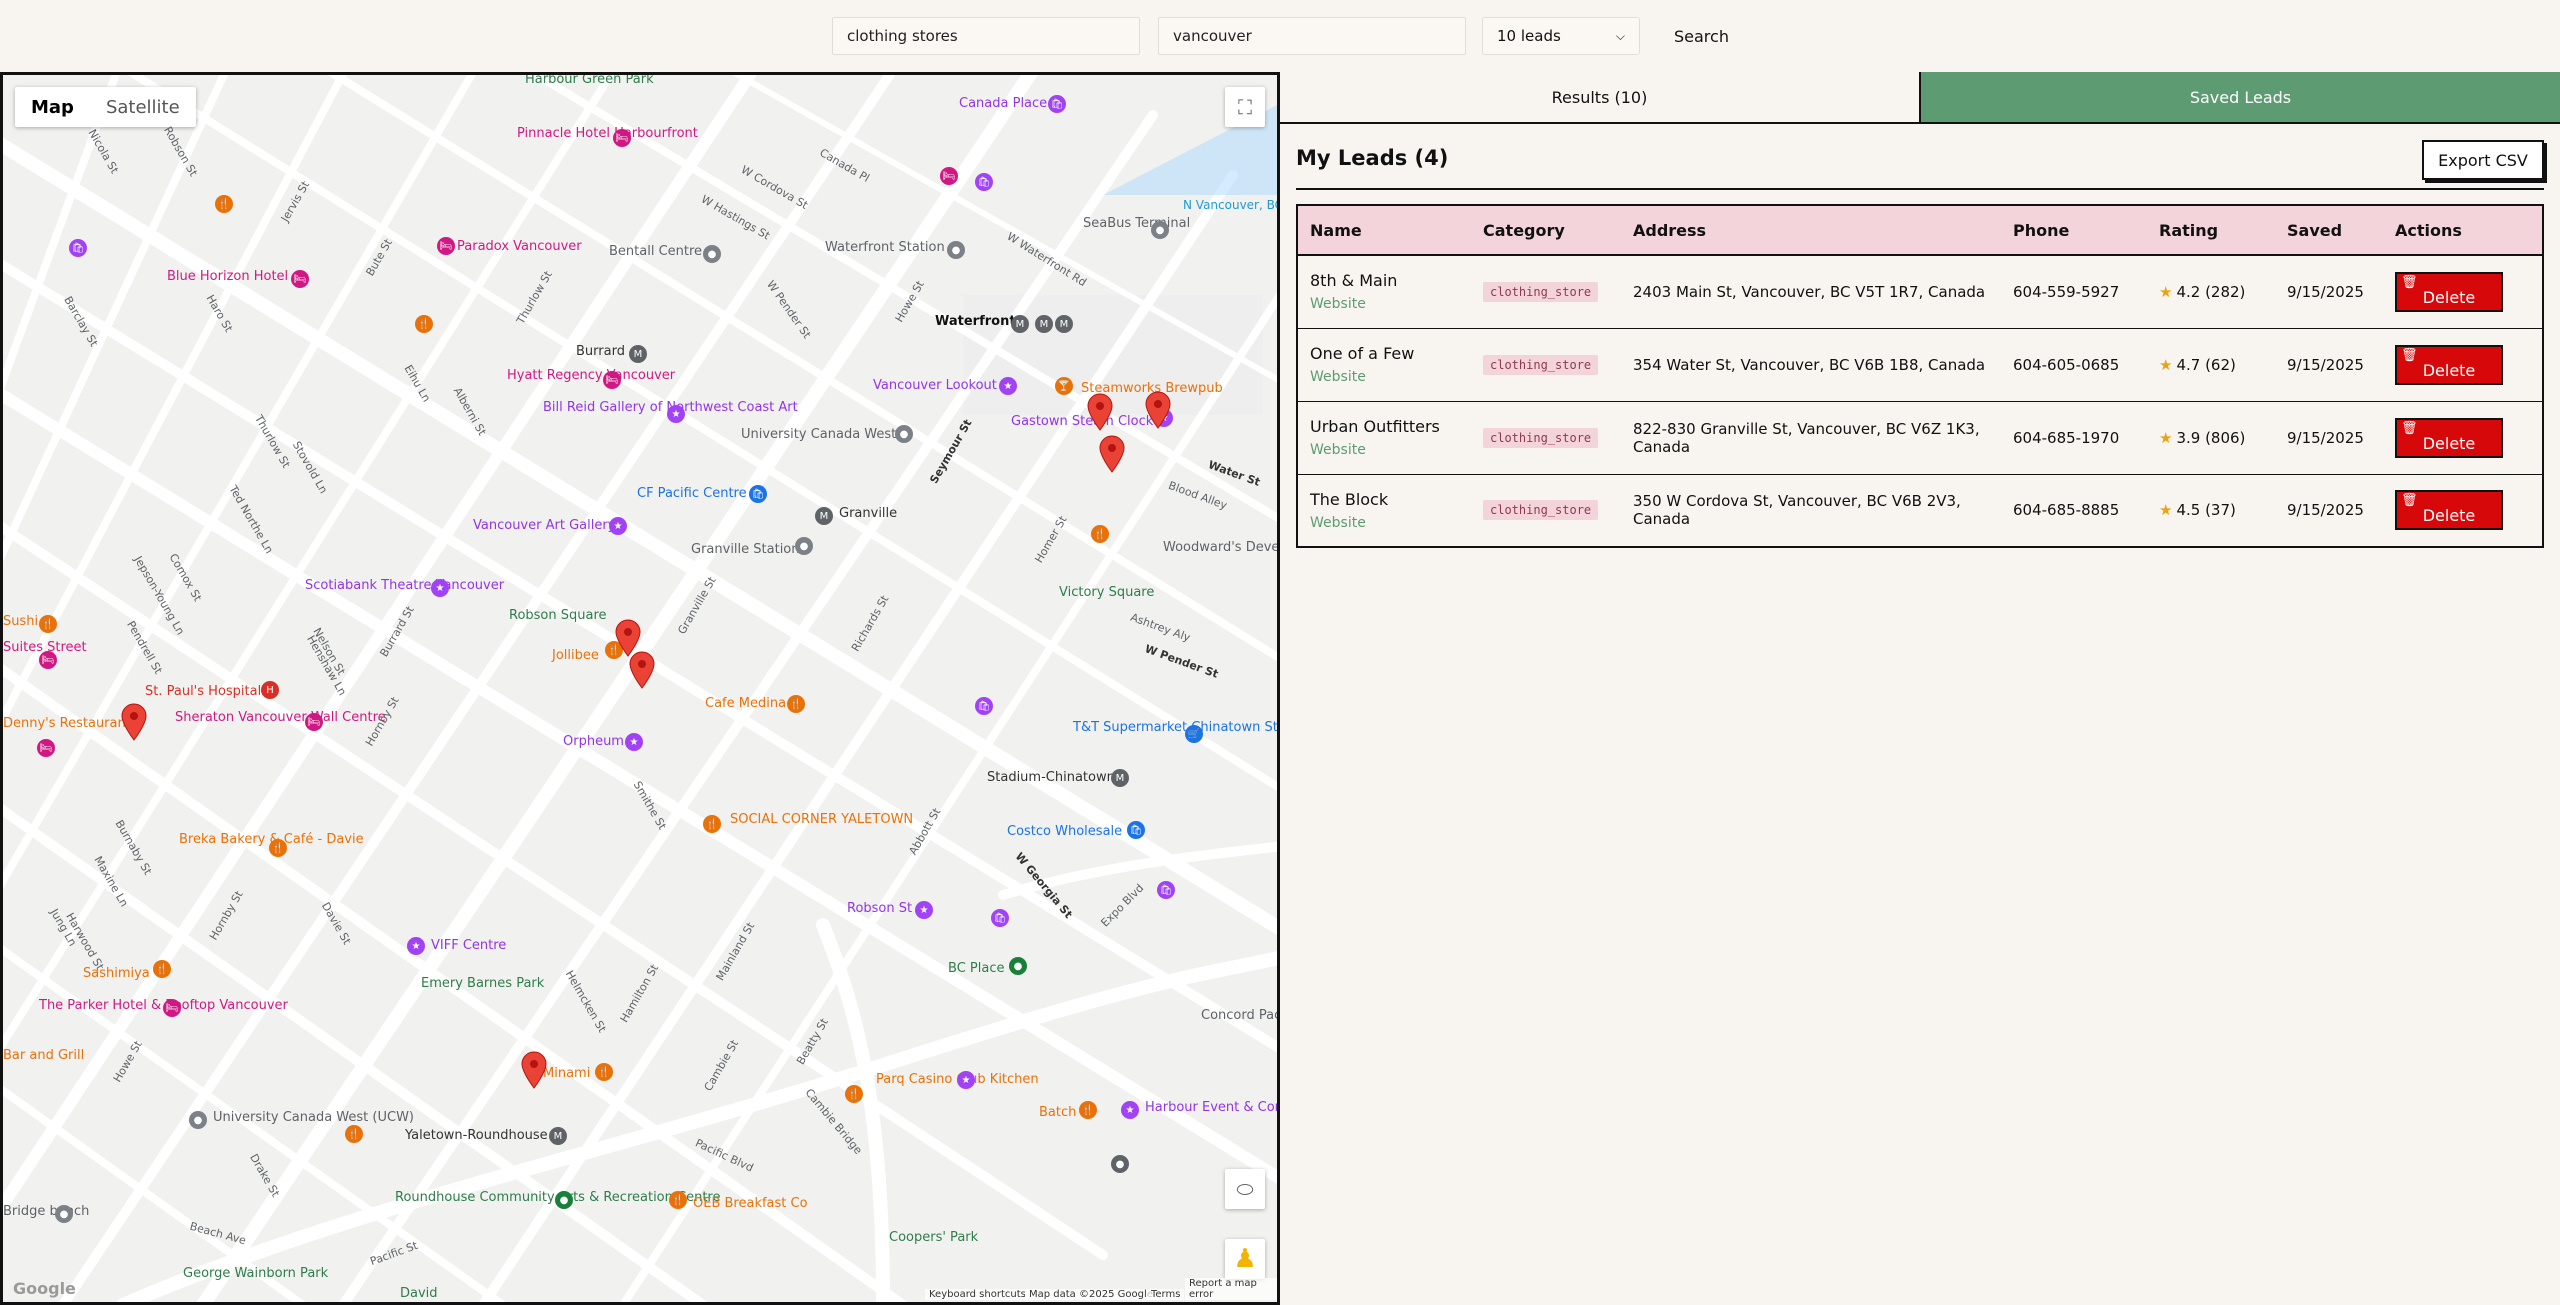 The image size is (2560, 1305). Describe the element at coordinates (589, 81) in the screenshot. I see `place-label: Harbour Green Park` at that location.